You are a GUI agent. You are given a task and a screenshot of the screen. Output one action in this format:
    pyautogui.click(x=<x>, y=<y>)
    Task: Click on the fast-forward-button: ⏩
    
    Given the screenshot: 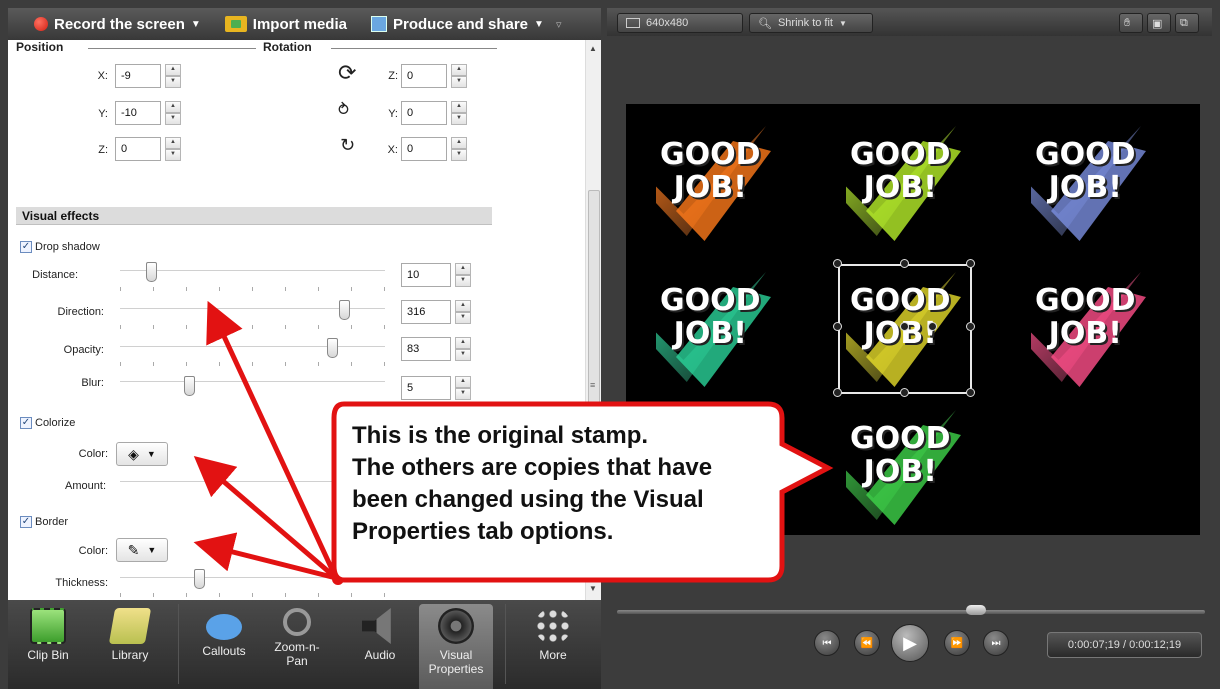 What is the action you would take?
    pyautogui.click(x=957, y=643)
    